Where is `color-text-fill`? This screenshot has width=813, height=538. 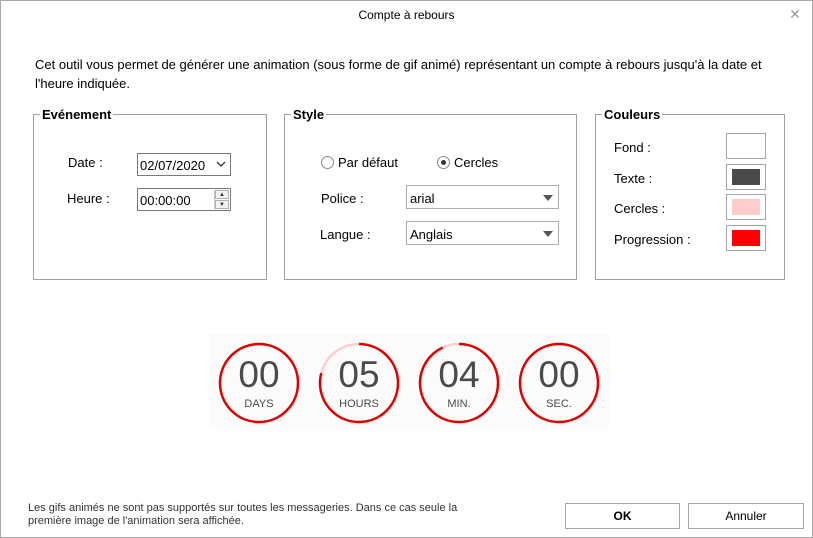
color-text-fill is located at coordinates (746, 177).